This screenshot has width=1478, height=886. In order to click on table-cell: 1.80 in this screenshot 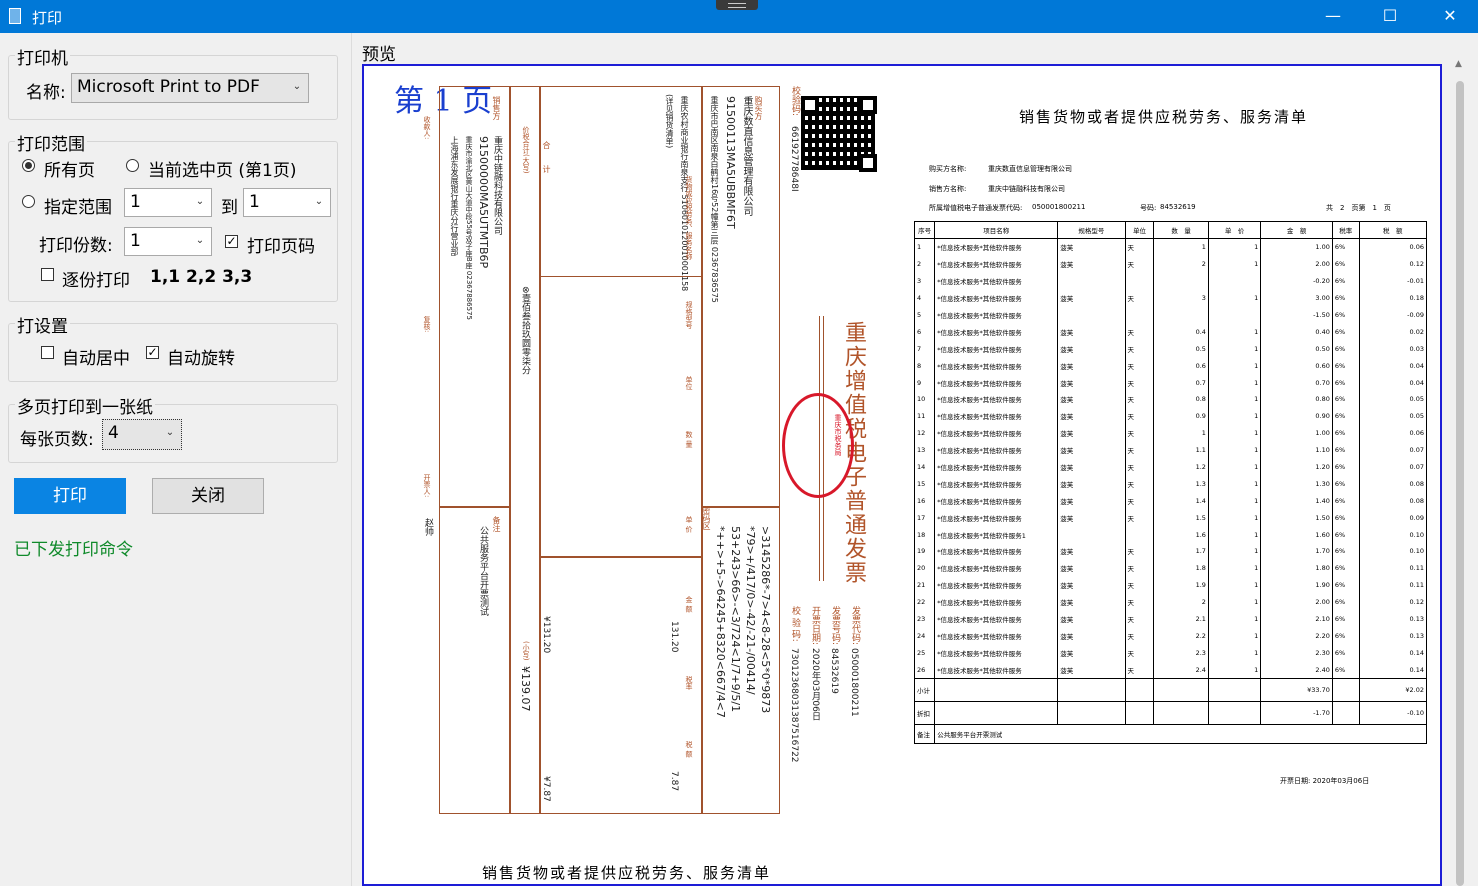, I will do `click(1296, 568)`.